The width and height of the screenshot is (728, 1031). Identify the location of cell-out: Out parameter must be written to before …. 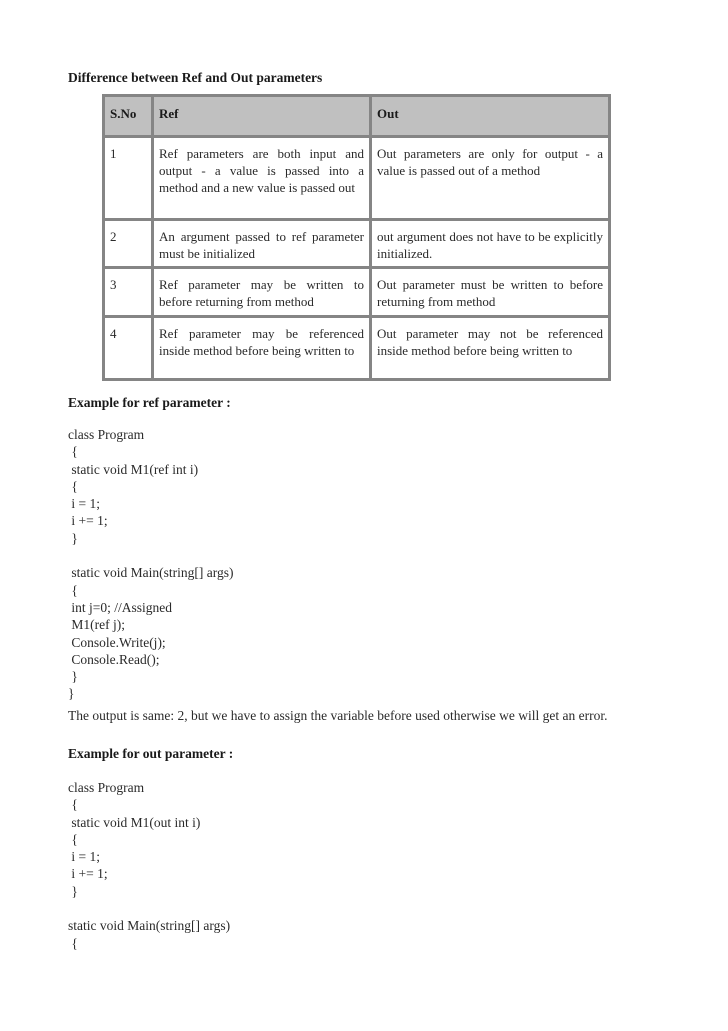
(490, 292).